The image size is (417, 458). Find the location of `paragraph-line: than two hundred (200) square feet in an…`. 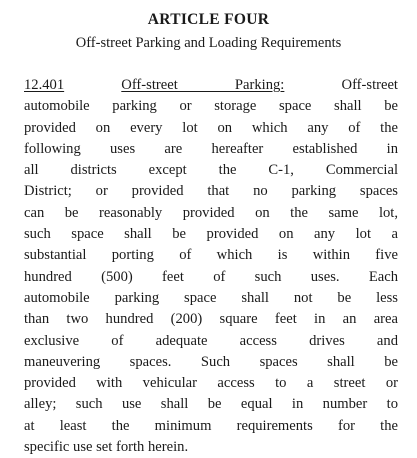

paragraph-line: than two hundred (200) square feet in an… is located at coordinates (211, 319).